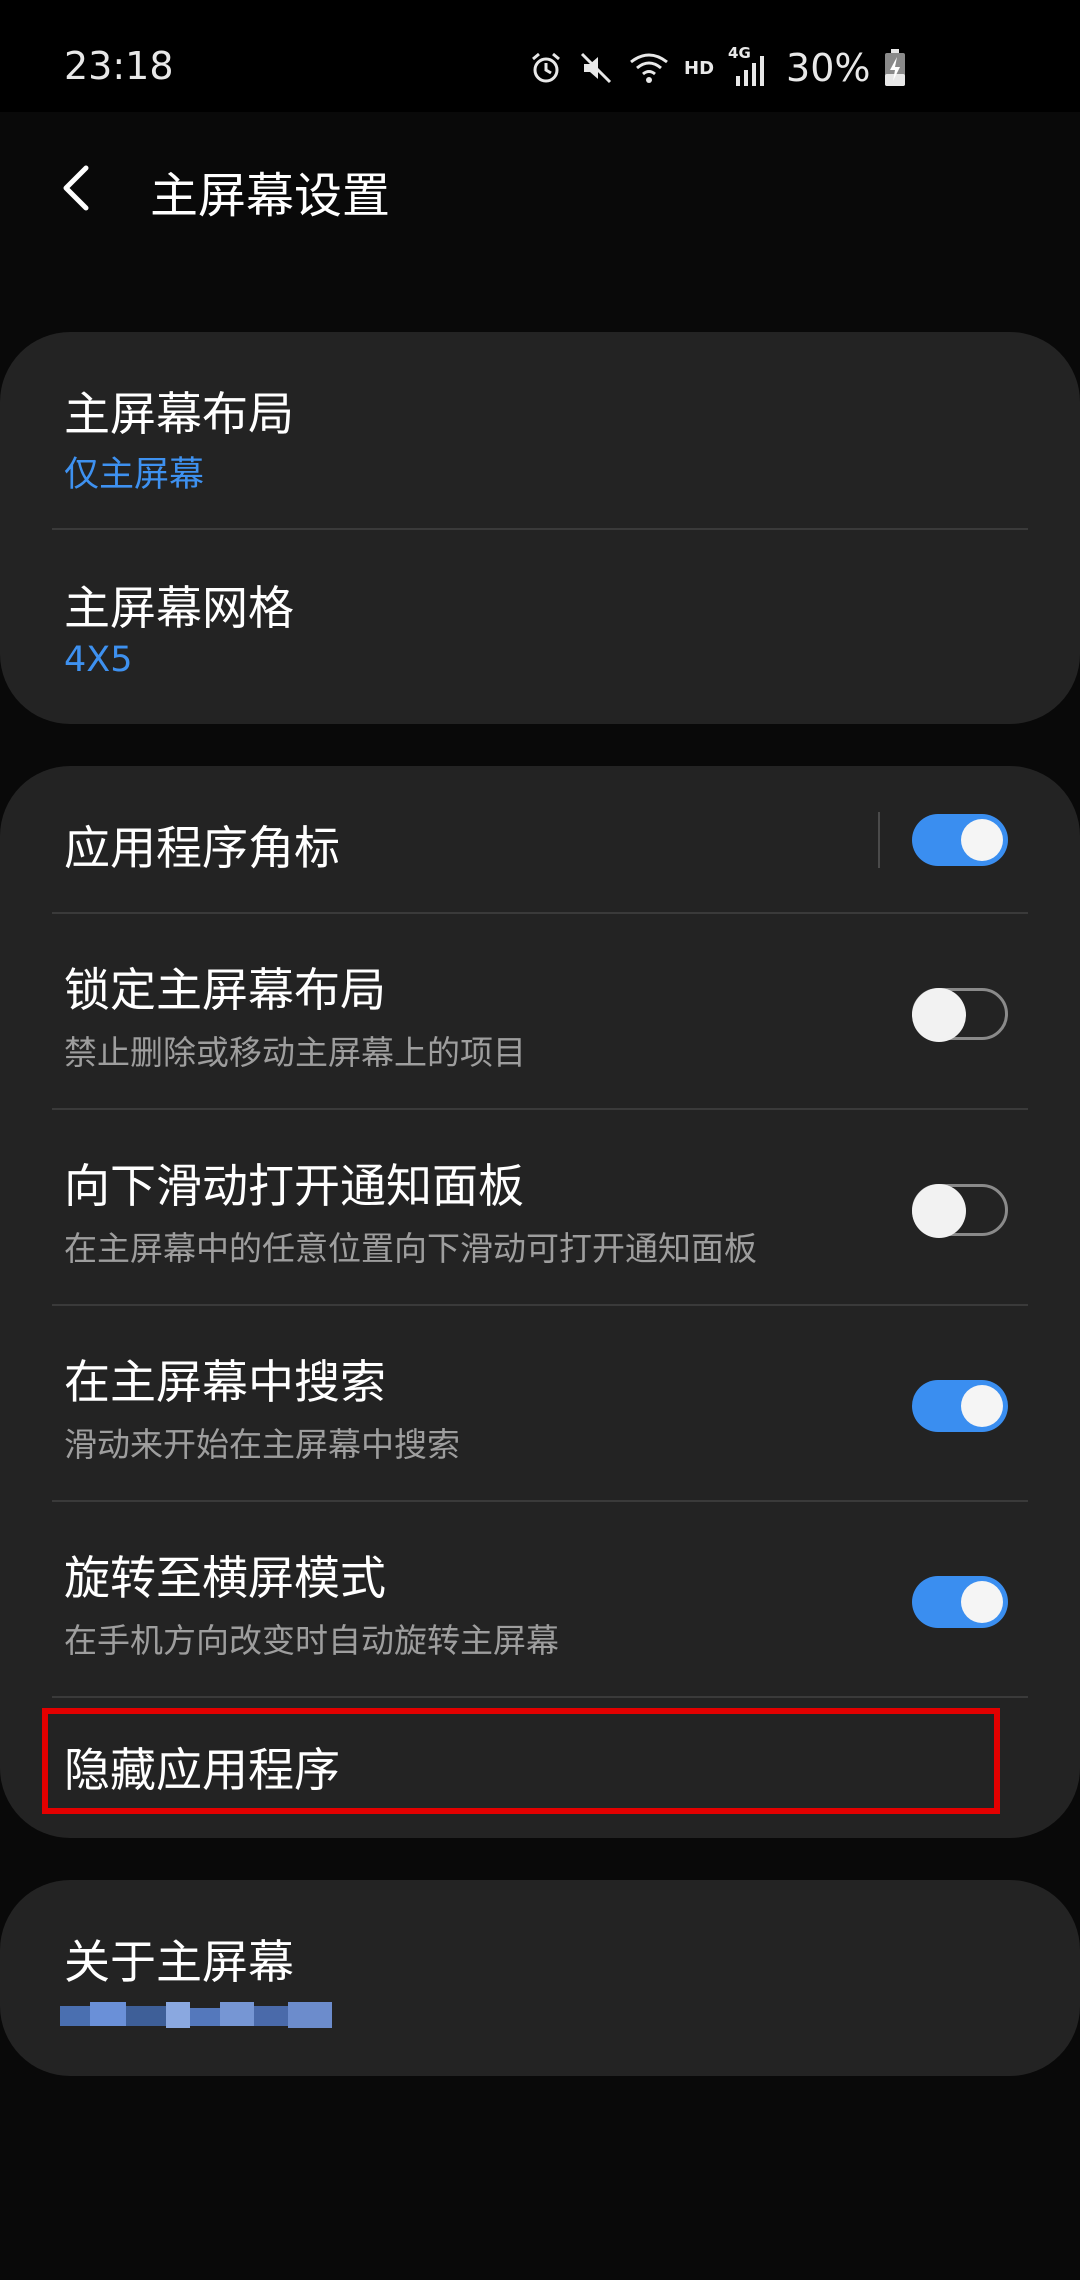 Image resolution: width=1080 pixels, height=2280 pixels. I want to click on mute-icon, so click(596, 68).